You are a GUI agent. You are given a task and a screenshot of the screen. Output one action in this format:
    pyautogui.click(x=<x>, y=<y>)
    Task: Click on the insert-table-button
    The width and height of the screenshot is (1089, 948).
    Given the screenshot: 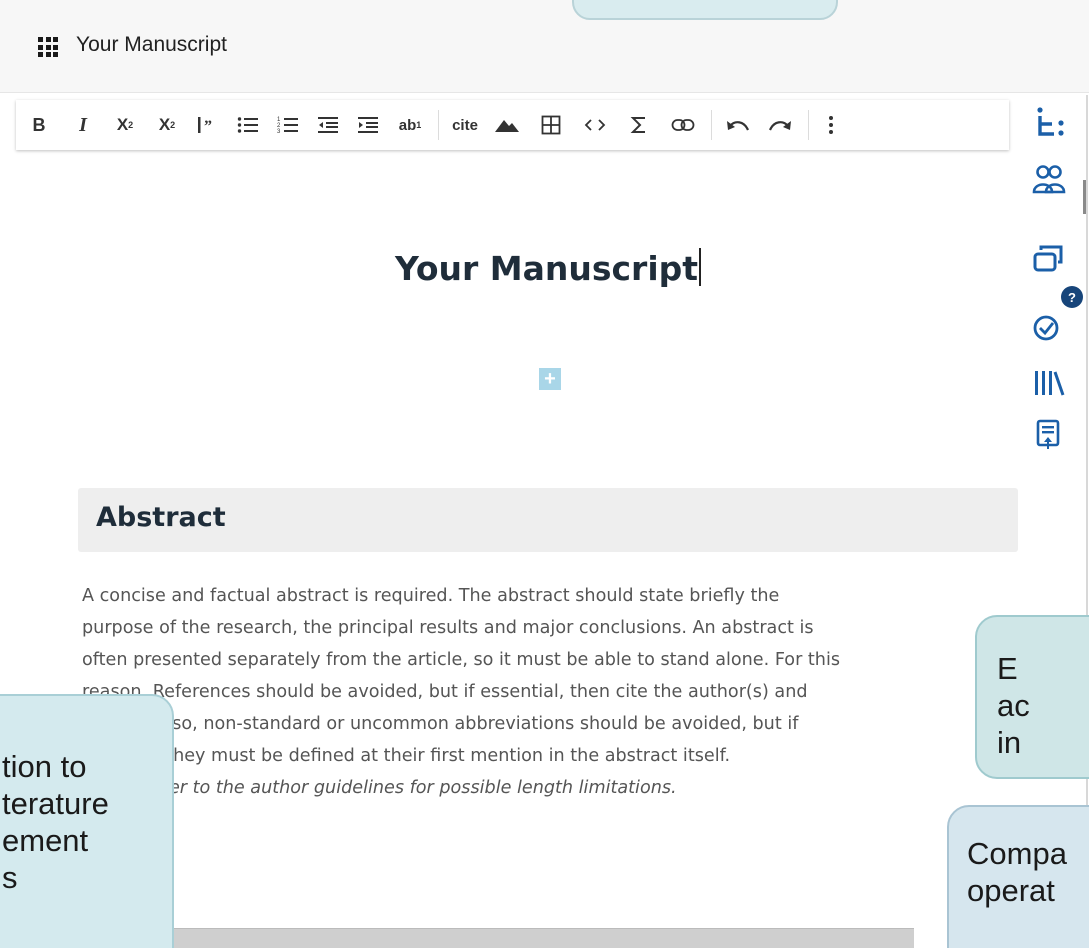 What is the action you would take?
    pyautogui.click(x=551, y=125)
    